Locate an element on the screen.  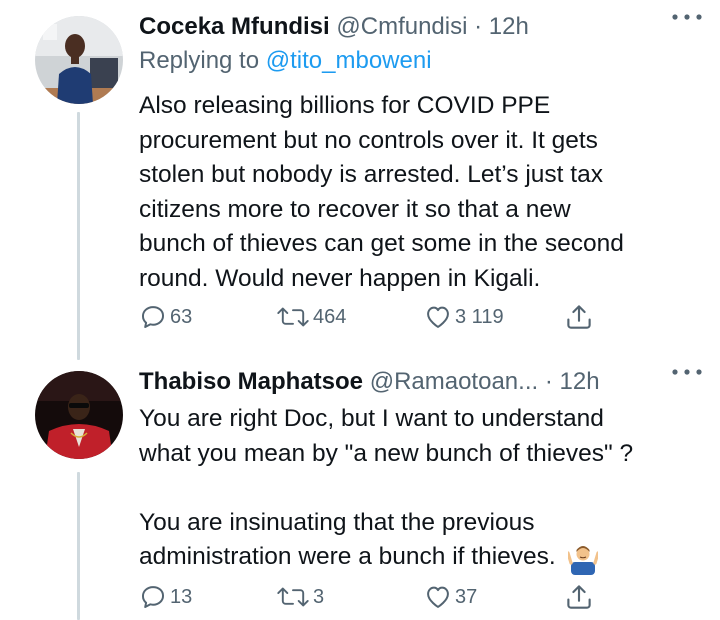
retweet-count: 3 is located at coordinates (319, 596).